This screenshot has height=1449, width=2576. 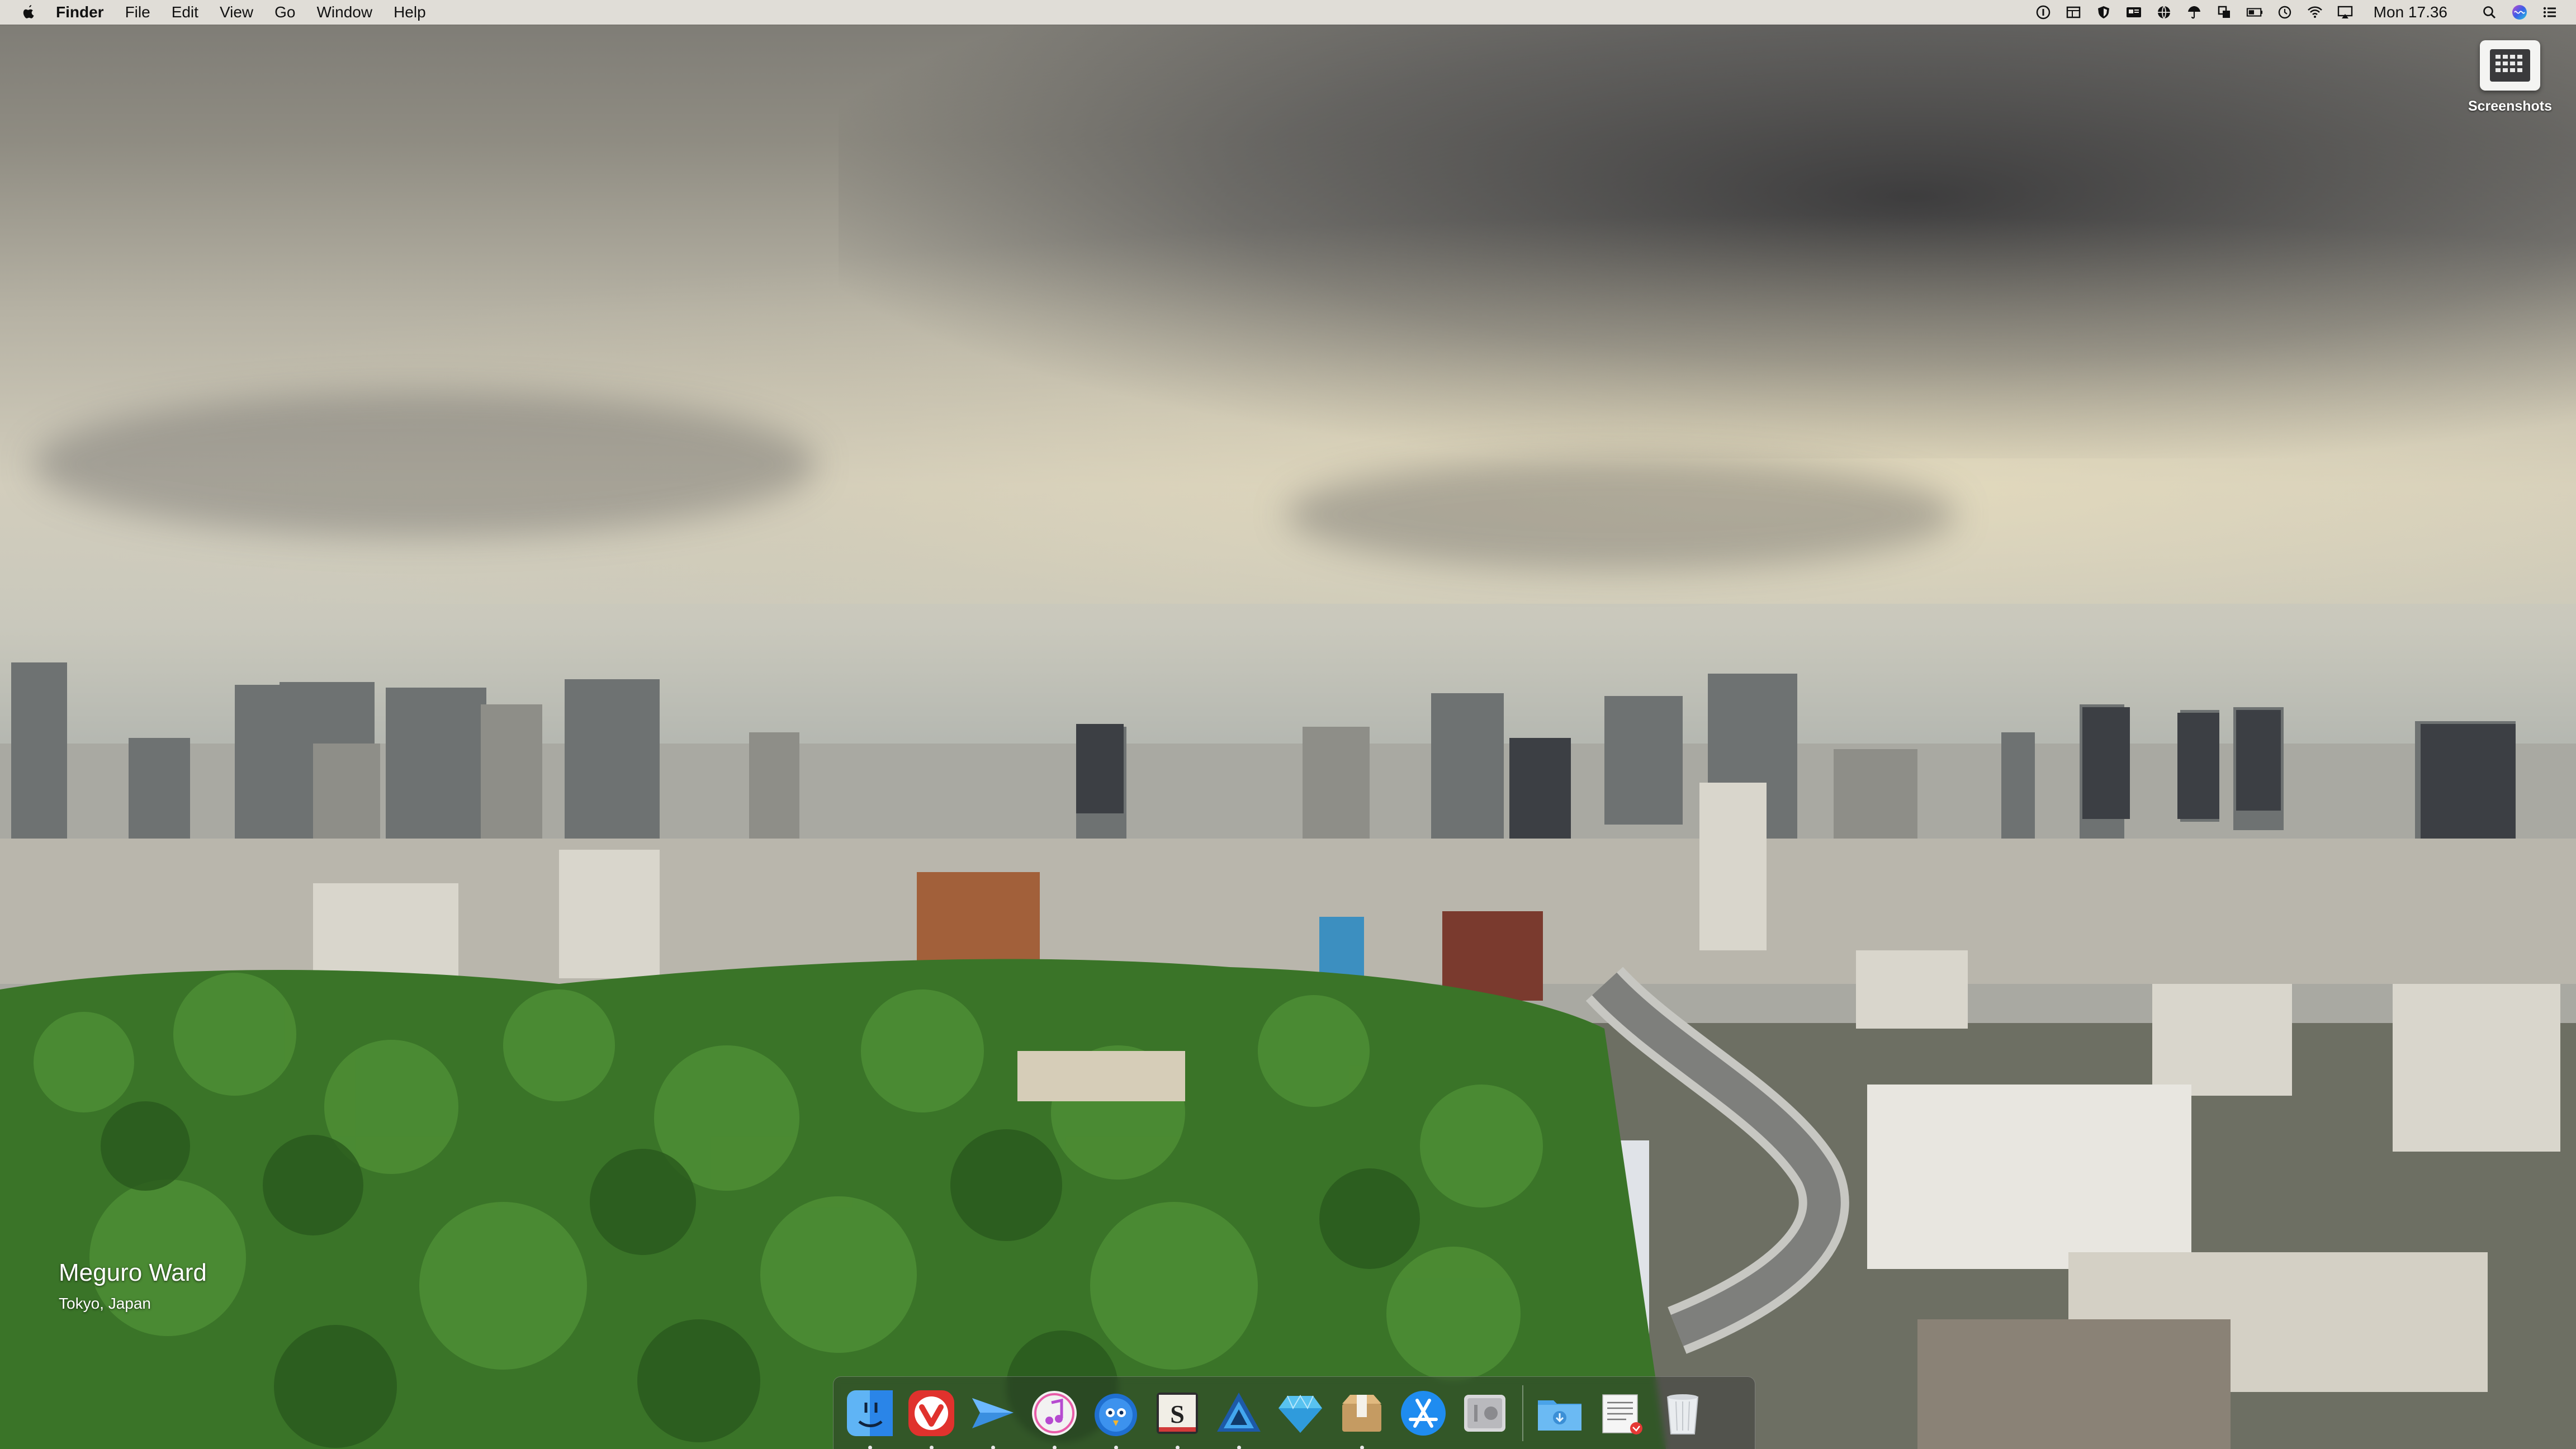 What do you see at coordinates (29, 13) in the screenshot?
I see `apple-icon` at bounding box center [29, 13].